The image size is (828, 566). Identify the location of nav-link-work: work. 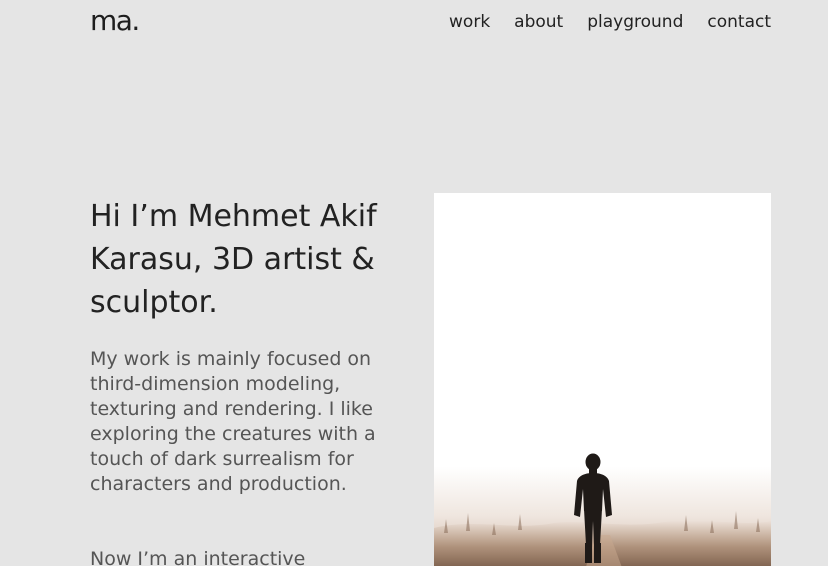
(469, 22).